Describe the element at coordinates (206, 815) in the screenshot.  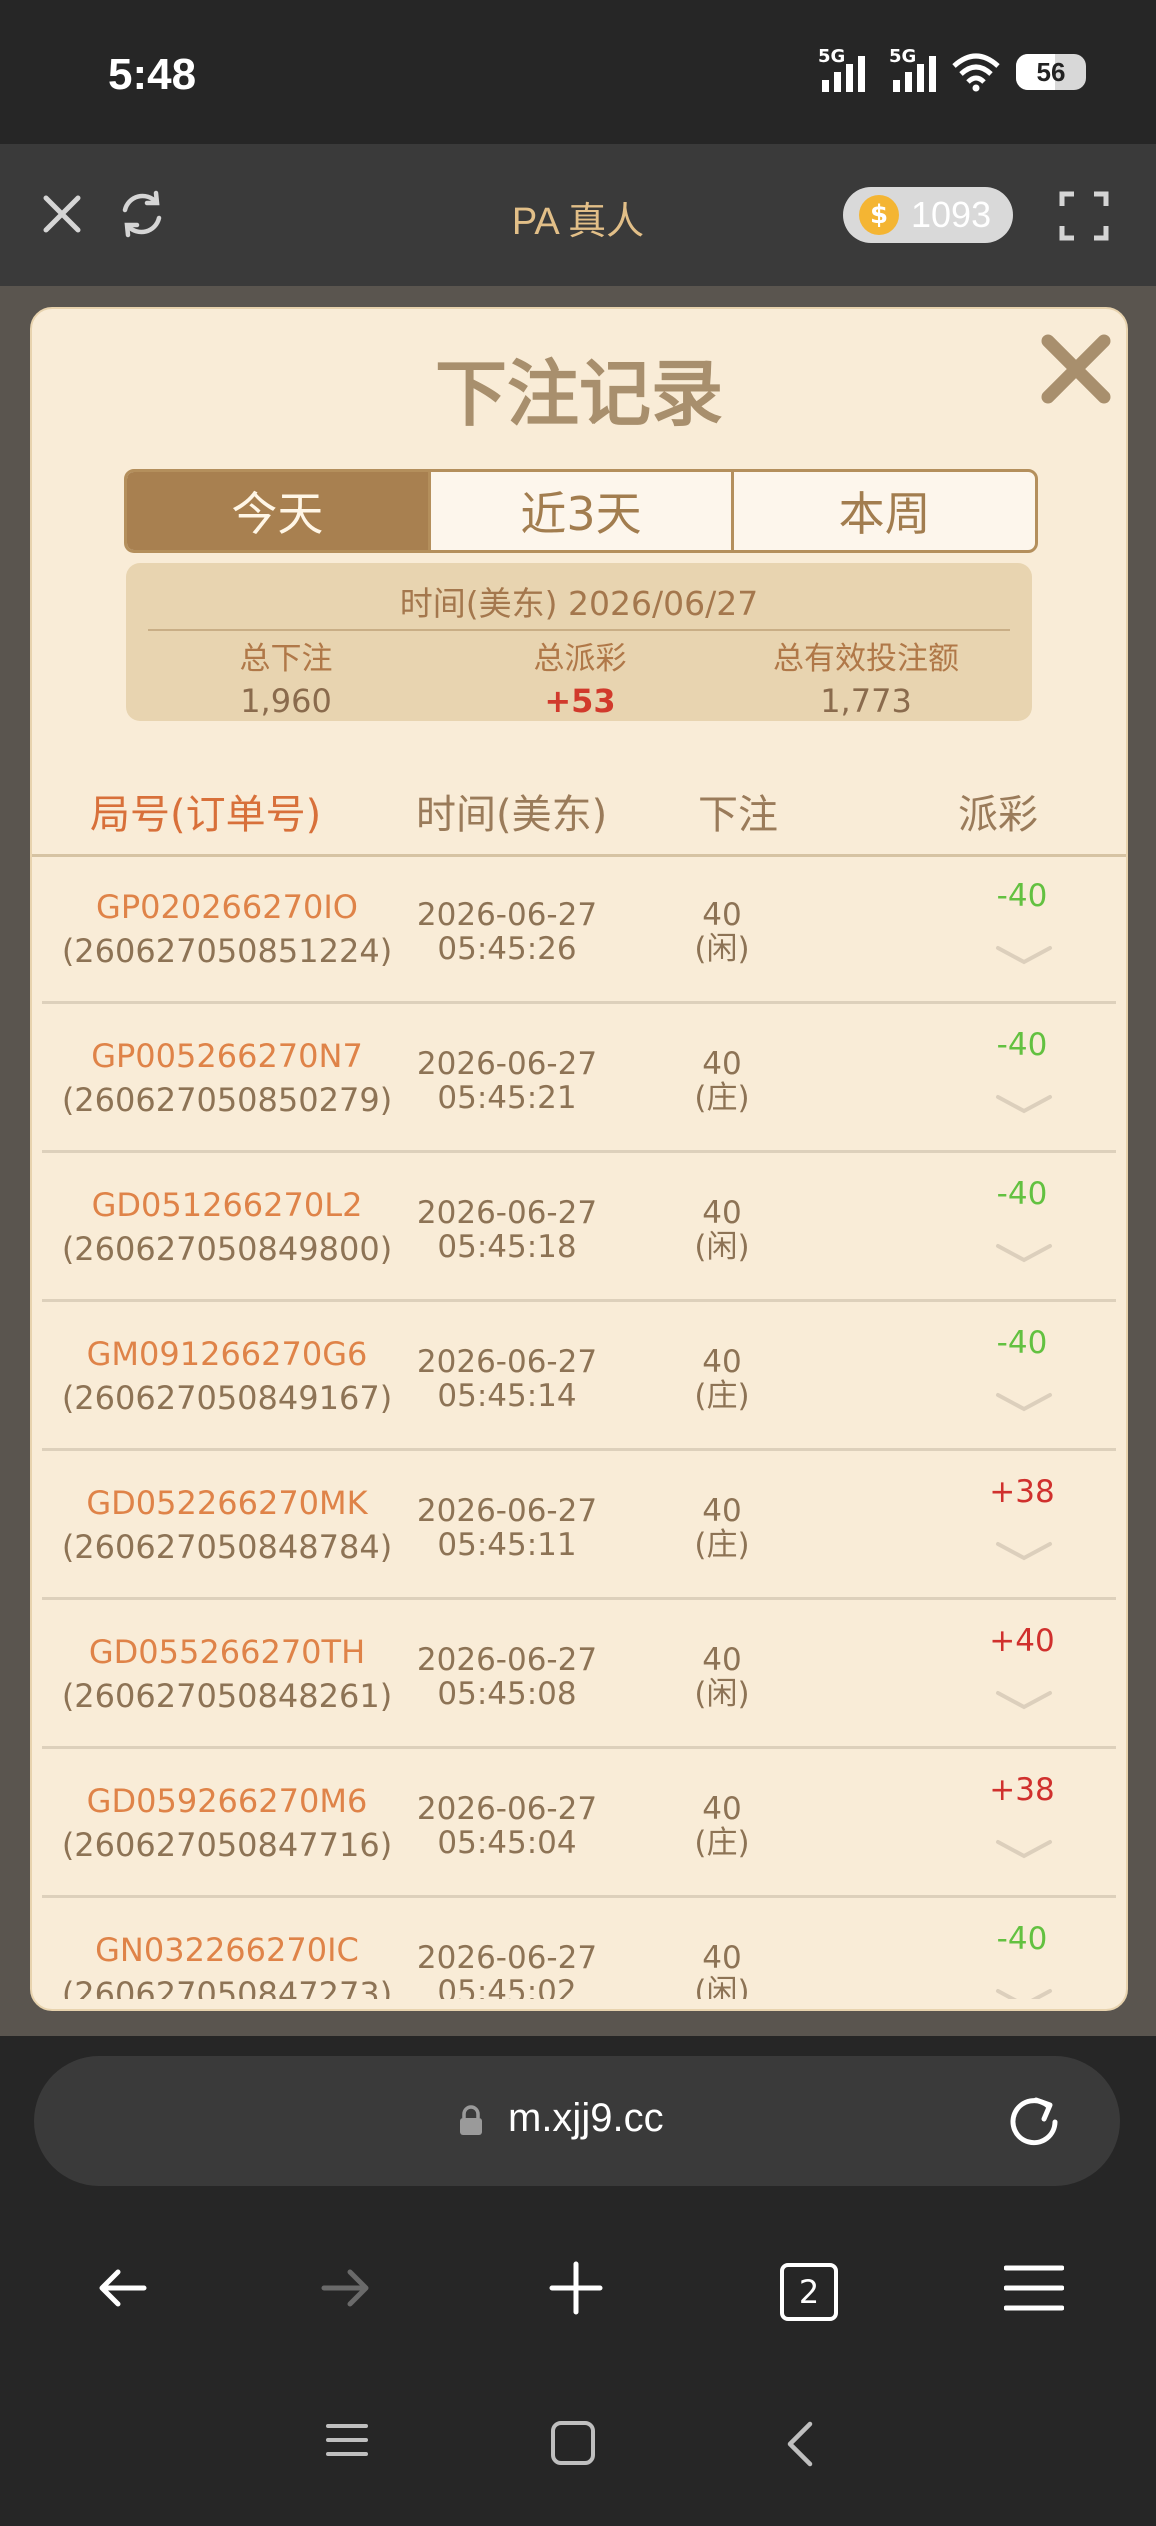
I see `column-round-id: 局号(订单号)` at that location.